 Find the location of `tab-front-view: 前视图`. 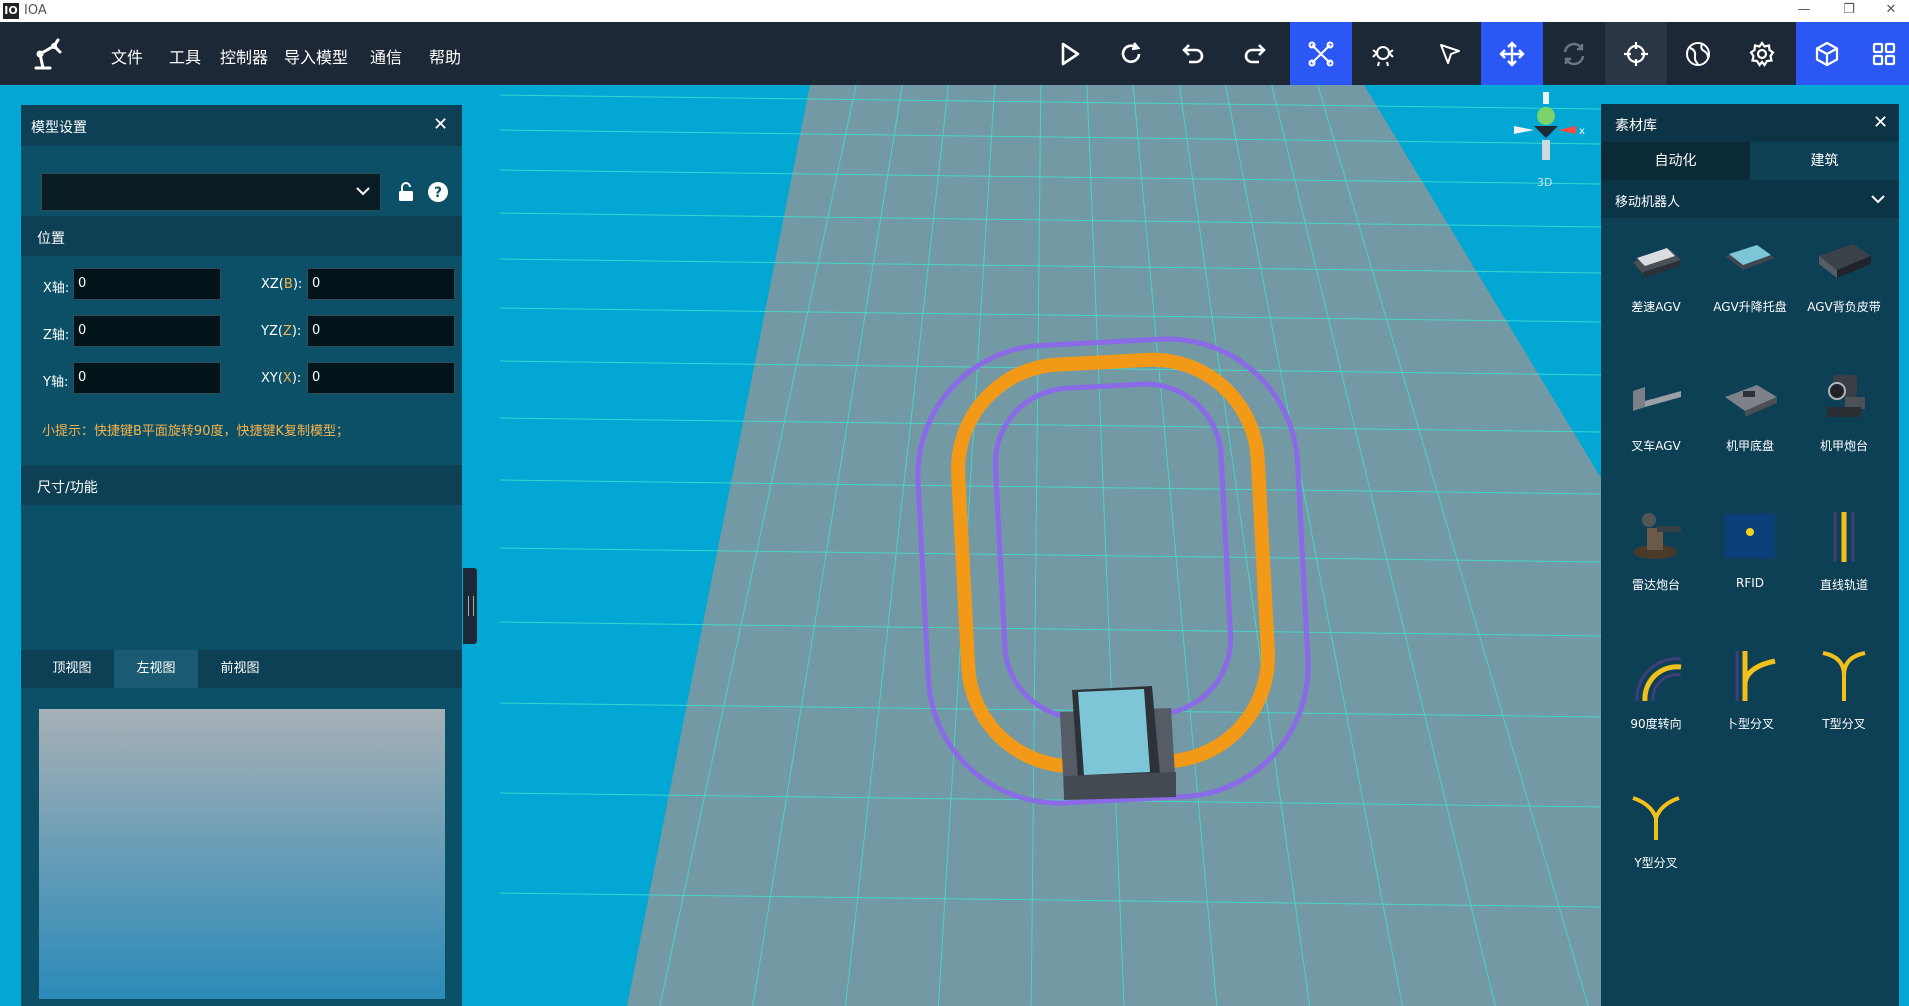

tab-front-view: 前视图 is located at coordinates (240, 669).